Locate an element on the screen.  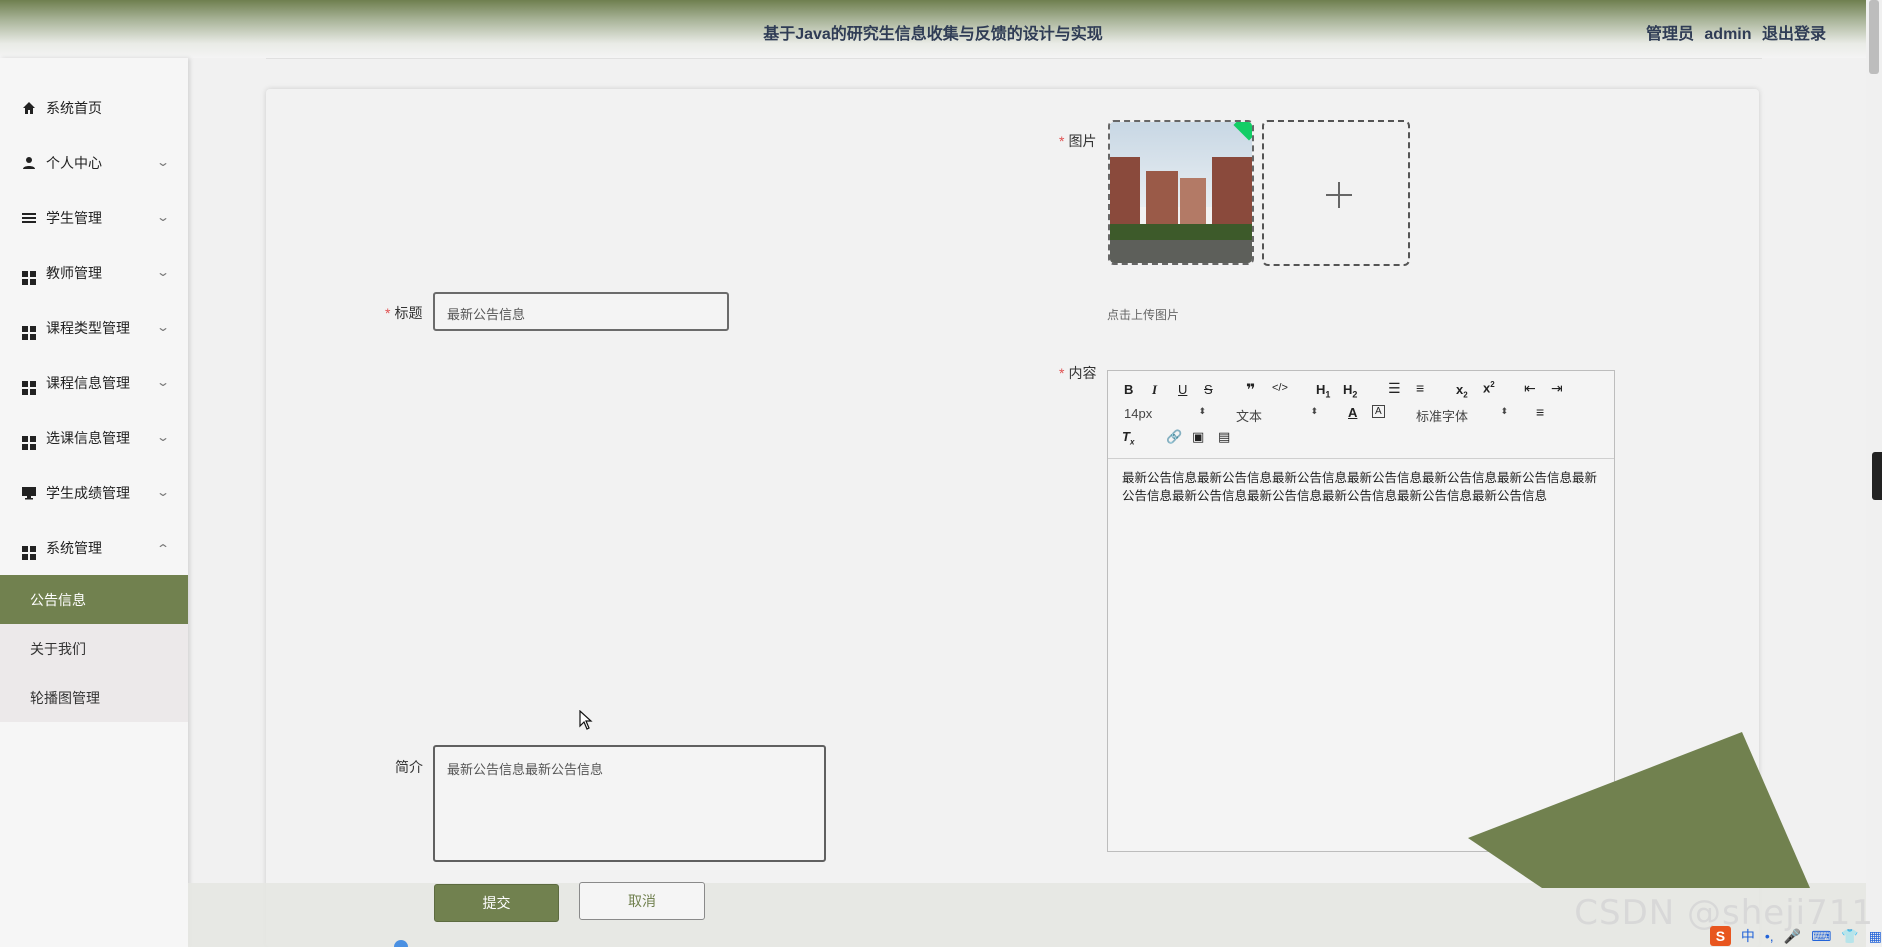
subscript-icon: x2 is located at coordinates (1462, 391).